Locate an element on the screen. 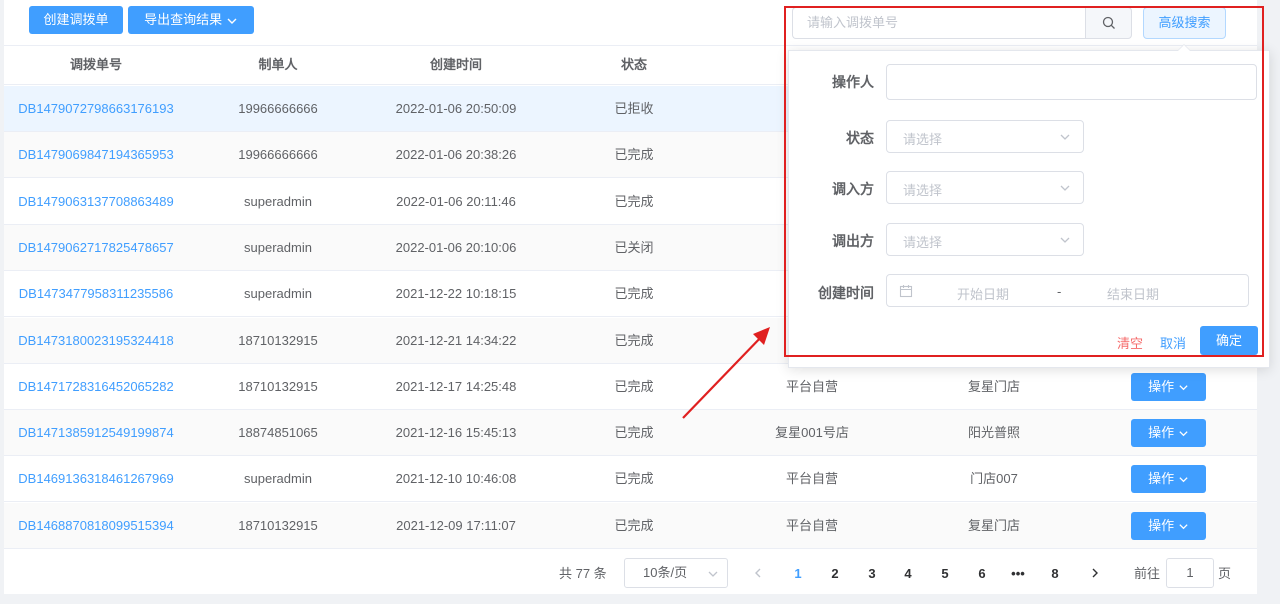 Image resolution: width=1280 pixels, height=604 pixels. annotation-arrow is located at coordinates (726, 373).